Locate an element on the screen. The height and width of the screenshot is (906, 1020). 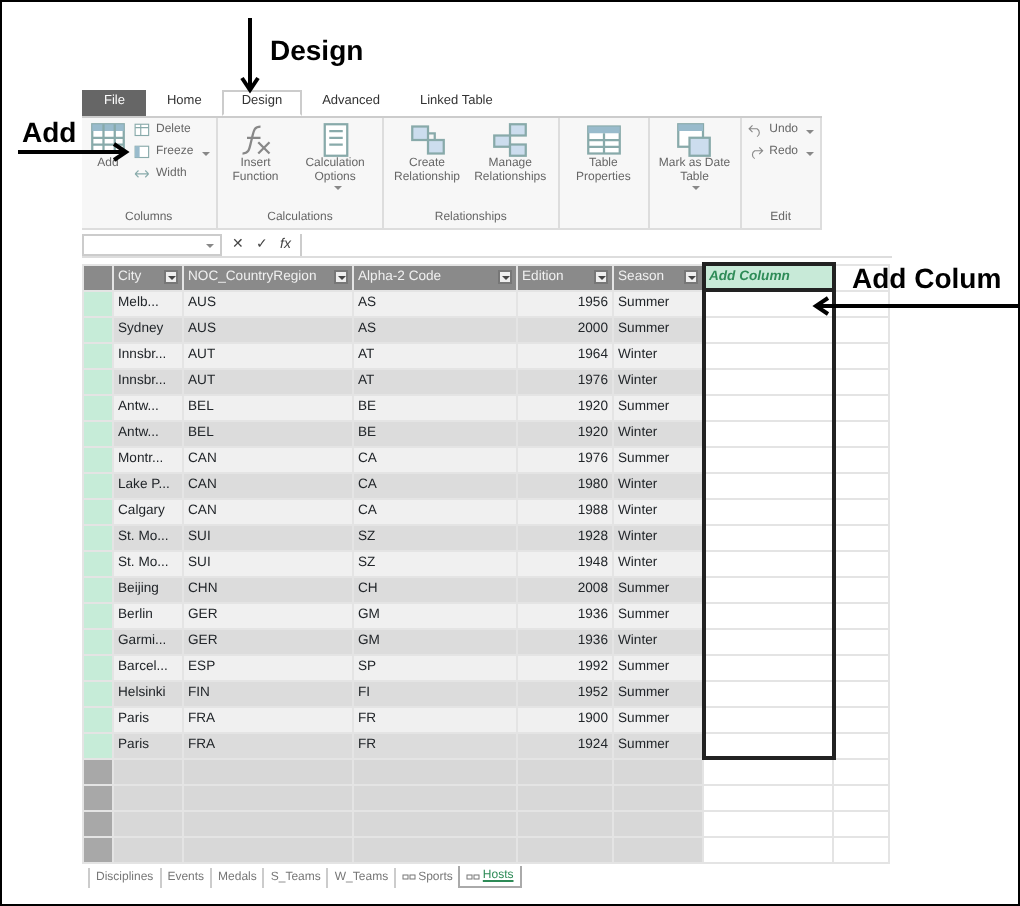
function-icon is located at coordinates (255, 140).